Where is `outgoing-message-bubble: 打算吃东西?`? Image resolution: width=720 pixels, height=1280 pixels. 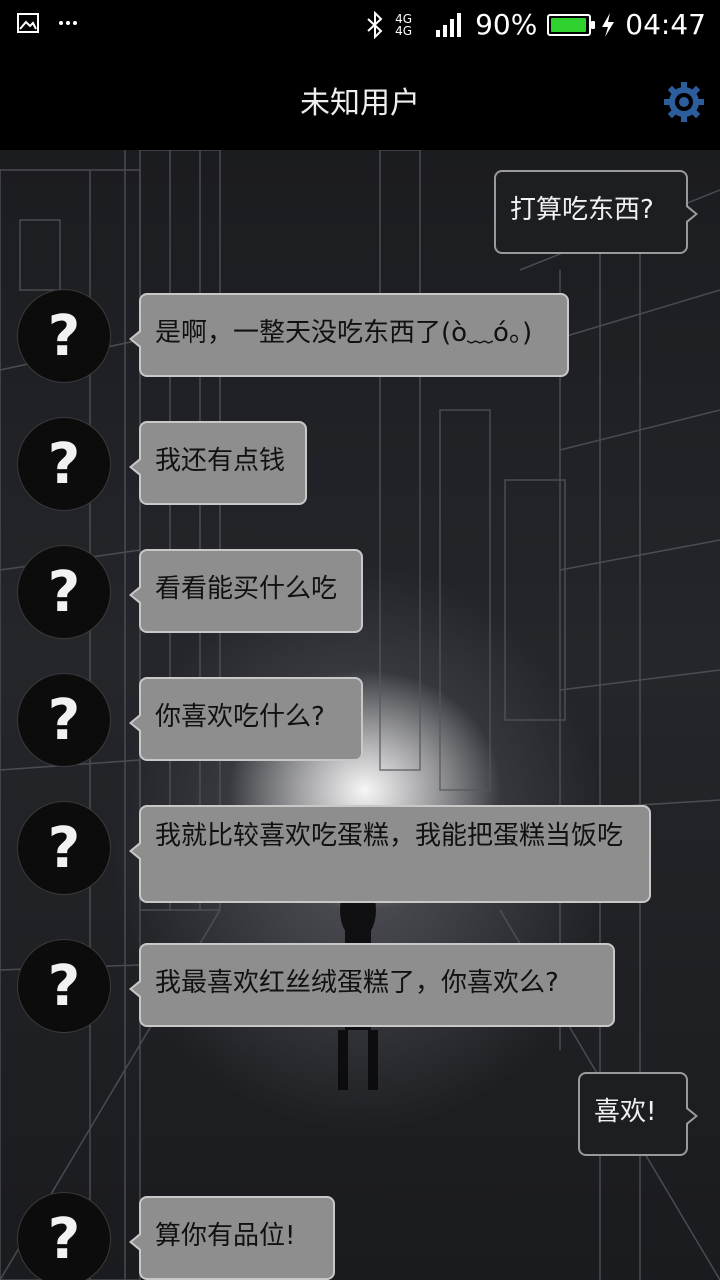 outgoing-message-bubble: 打算吃东西? is located at coordinates (596, 212).